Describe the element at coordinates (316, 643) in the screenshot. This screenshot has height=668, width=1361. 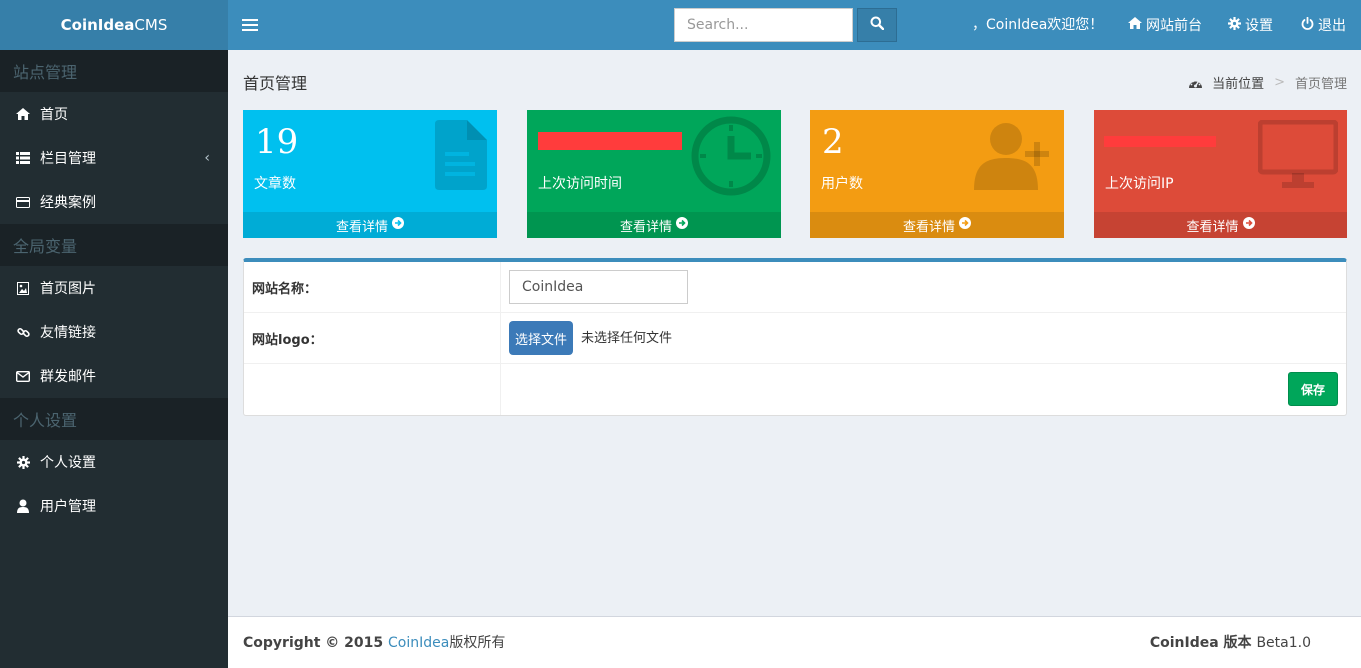
I see `copyright-prefix: Copyright © 2015` at that location.